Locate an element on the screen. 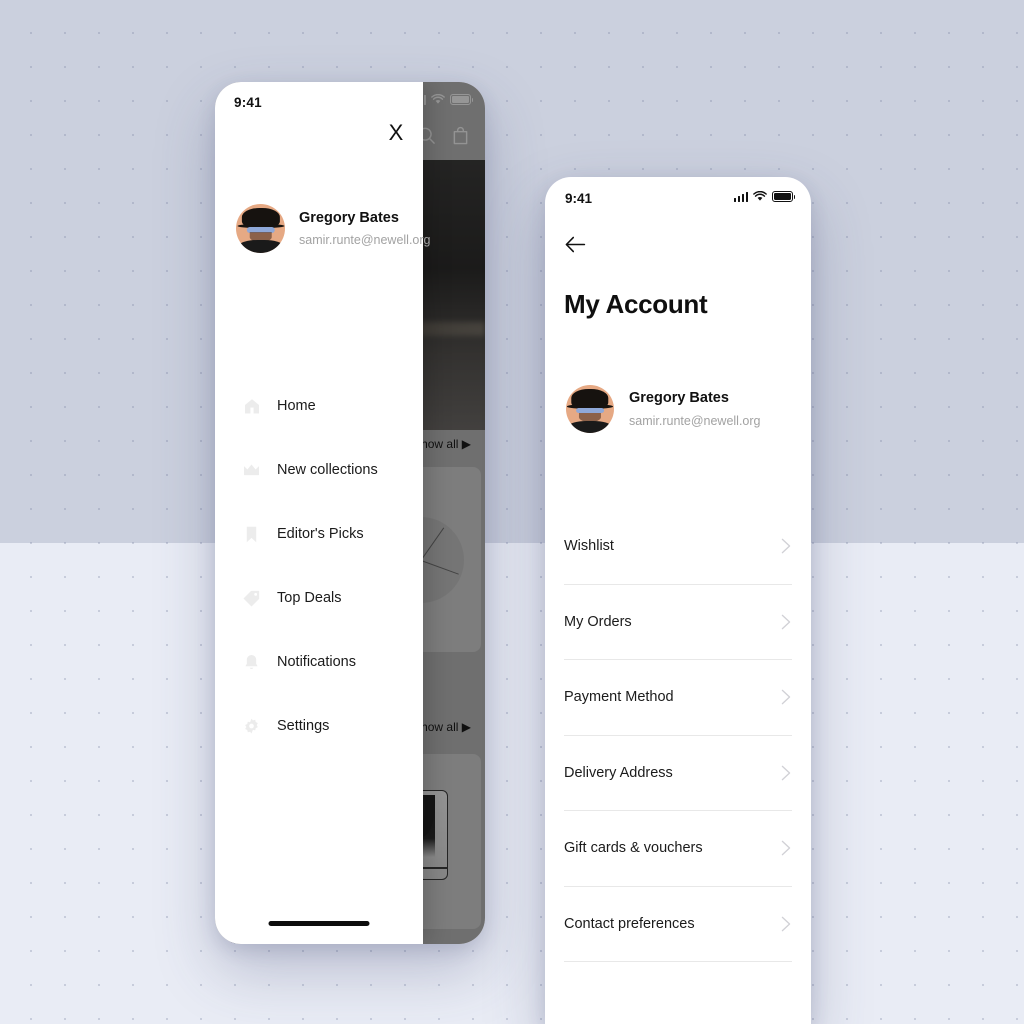 This screenshot has width=1024, height=1024. sidebar-item-settings: Settings is located at coordinates (319, 726).